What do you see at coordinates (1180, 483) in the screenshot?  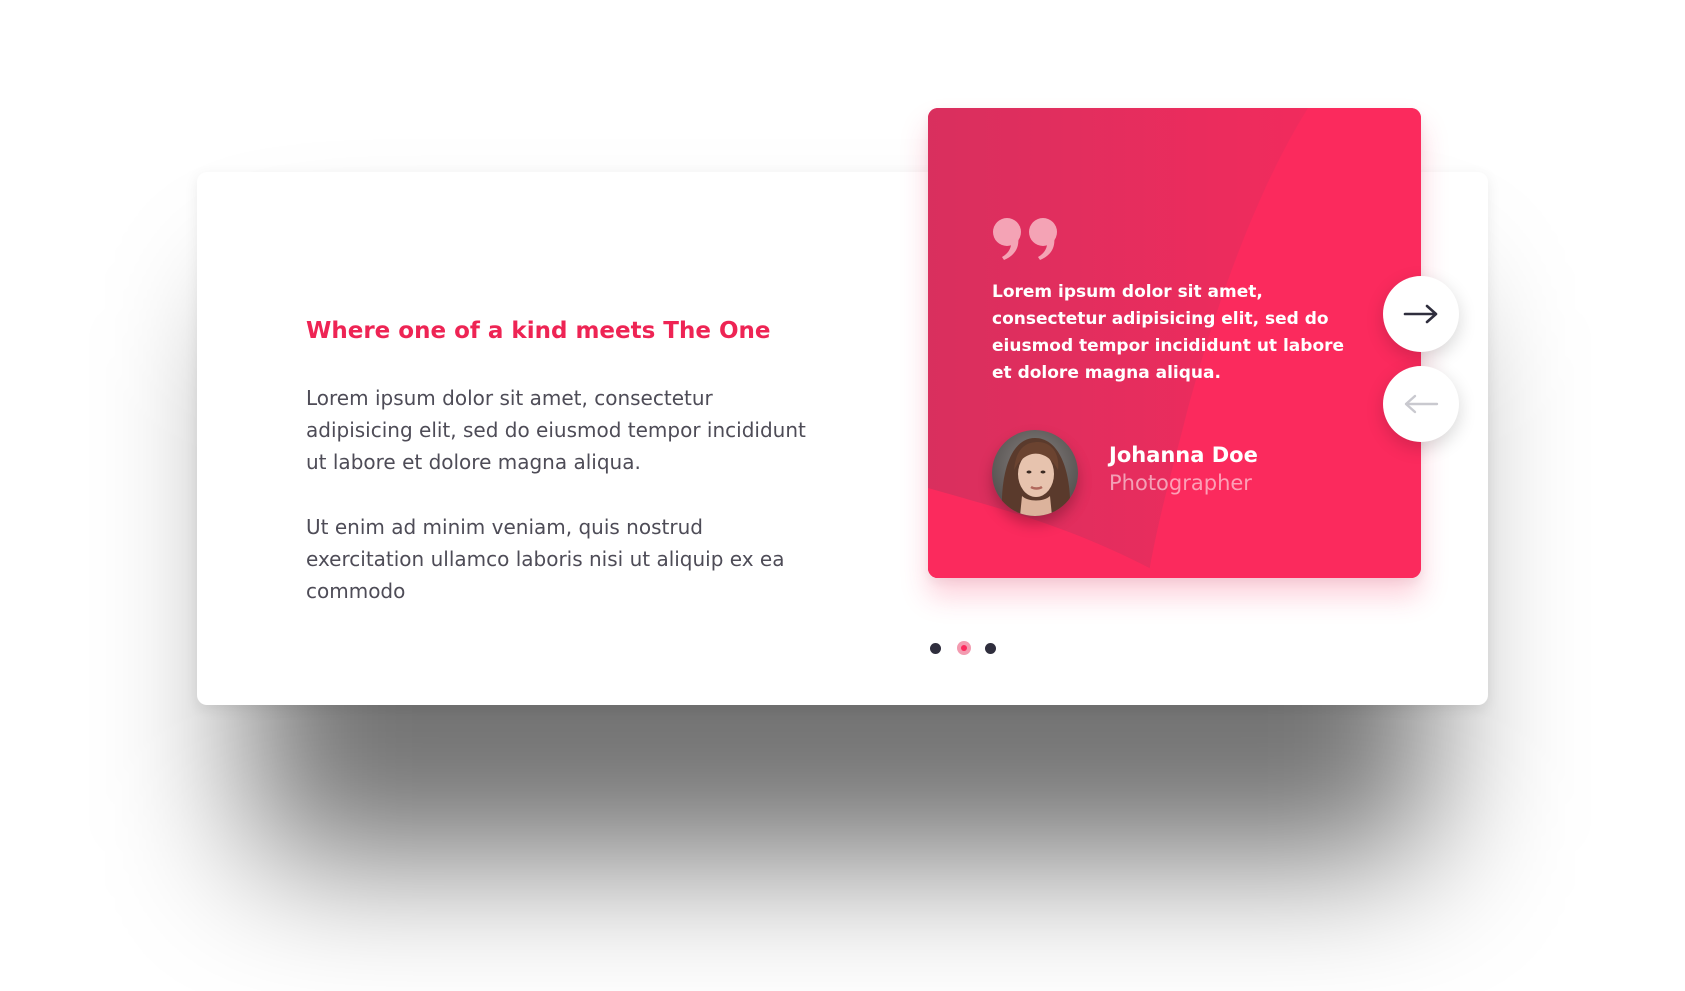 I see `author-role: Photographer` at bounding box center [1180, 483].